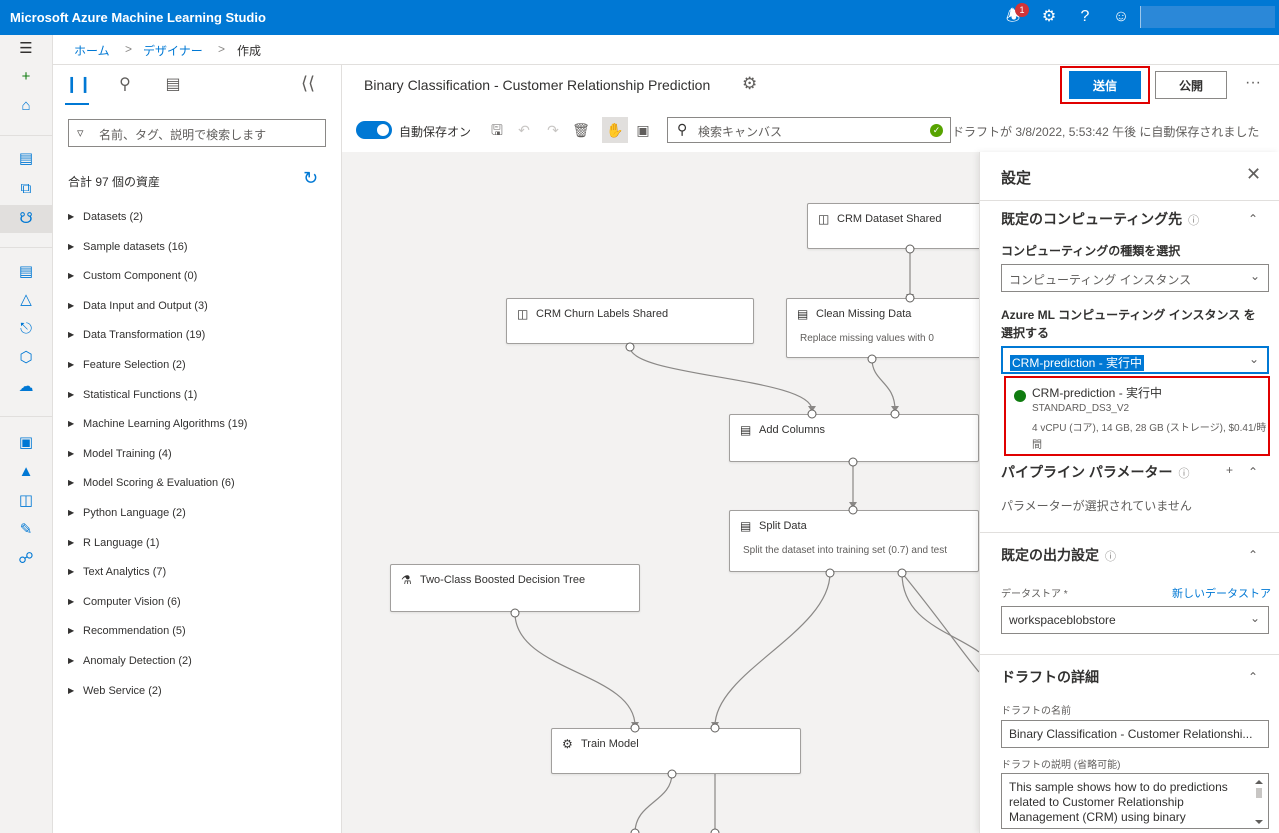 This screenshot has width=1279, height=833. Describe the element at coordinates (553, 130) in the screenshot. I see `redo-icon: ↷` at that location.